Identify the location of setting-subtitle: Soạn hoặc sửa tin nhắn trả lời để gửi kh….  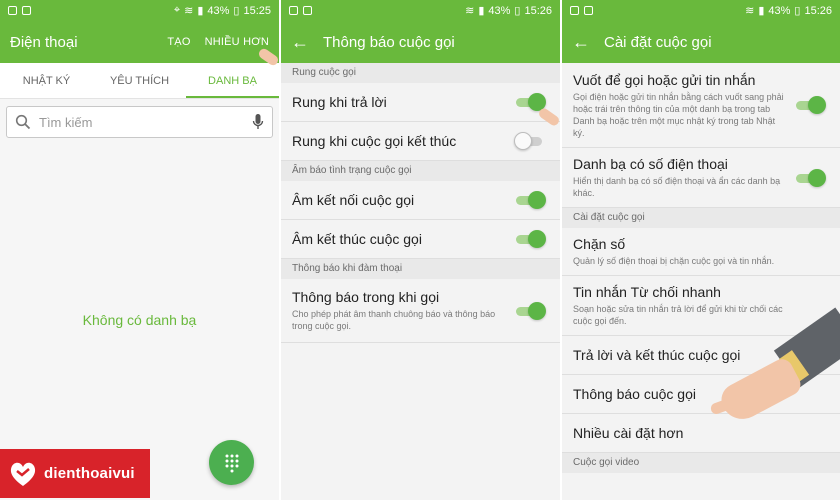
(678, 315).